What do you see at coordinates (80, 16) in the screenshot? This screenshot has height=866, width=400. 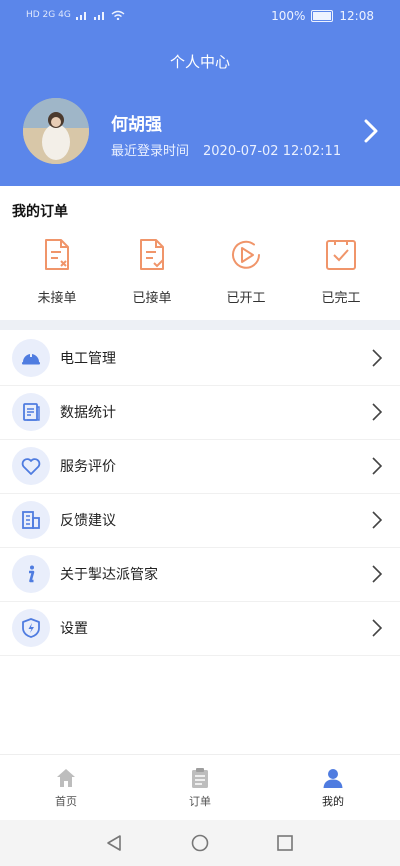 I see `signal-icon` at bounding box center [80, 16].